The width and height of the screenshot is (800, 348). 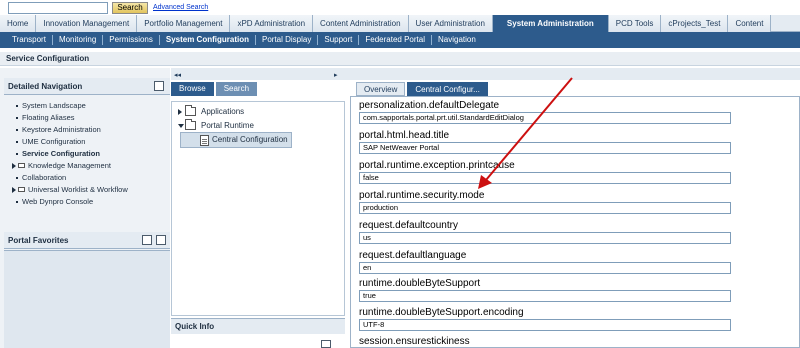 I want to click on nav-item-web-dynpro-console: Web Dynpro Console, so click(x=87, y=202).